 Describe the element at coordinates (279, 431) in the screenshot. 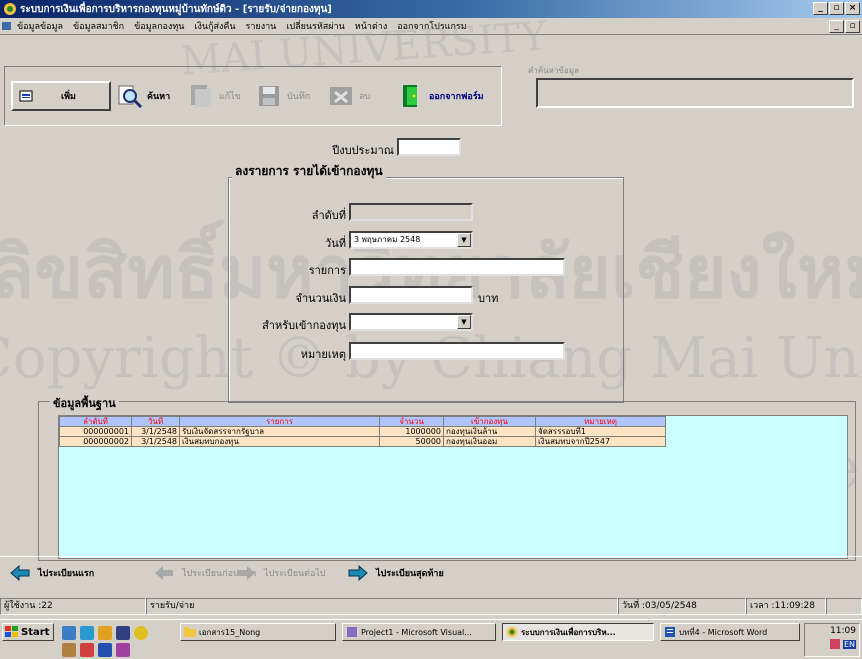

I see `cell-item: รับเงินจัดสรรจากรัฐบาล` at that location.